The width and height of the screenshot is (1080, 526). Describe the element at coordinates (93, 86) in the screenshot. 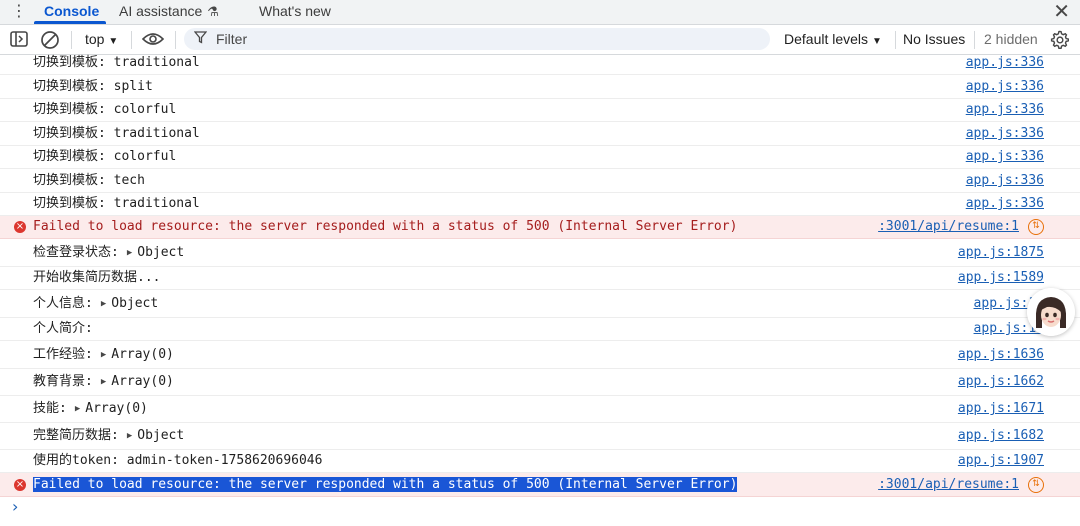

I see `log-message: 切换到模板: split` at that location.